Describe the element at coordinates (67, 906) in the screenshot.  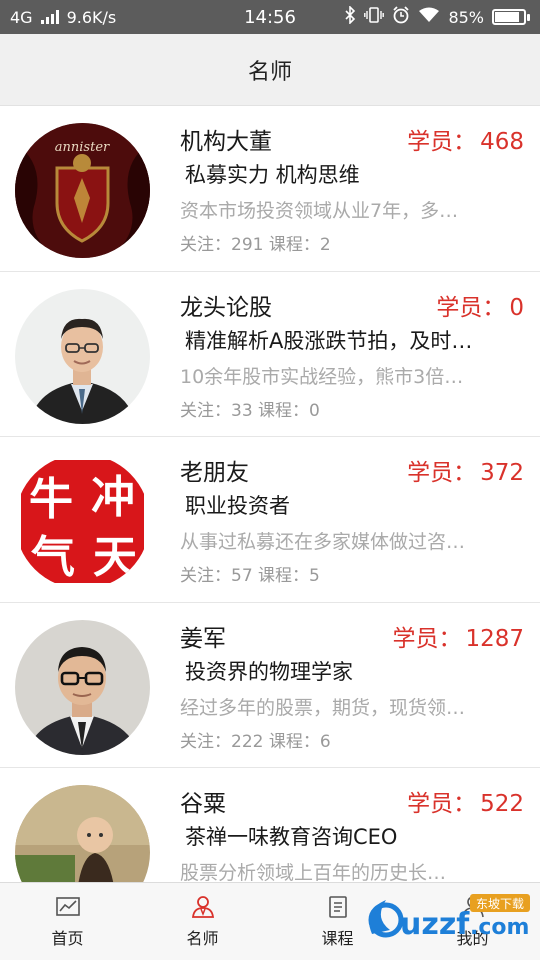
I see `chart-icon` at that location.